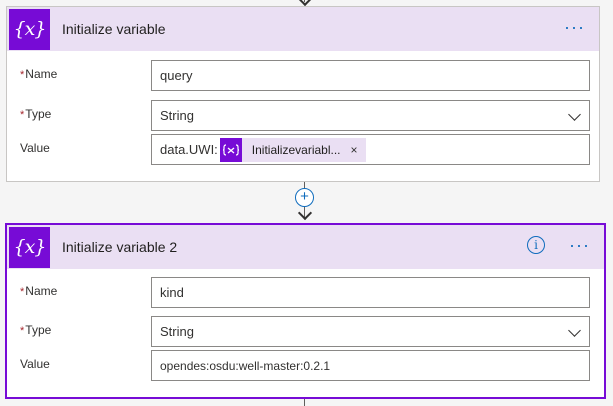 This screenshot has height=406, width=613. I want to click on add-action-button: +, so click(304, 197).